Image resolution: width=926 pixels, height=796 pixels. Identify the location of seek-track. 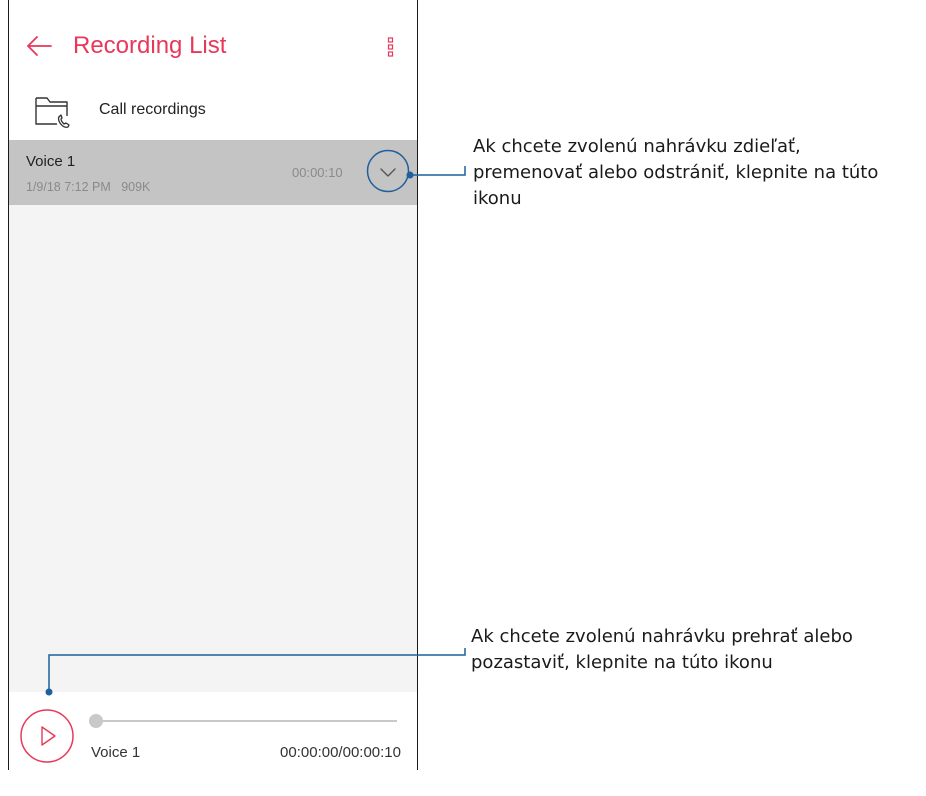
(243, 721).